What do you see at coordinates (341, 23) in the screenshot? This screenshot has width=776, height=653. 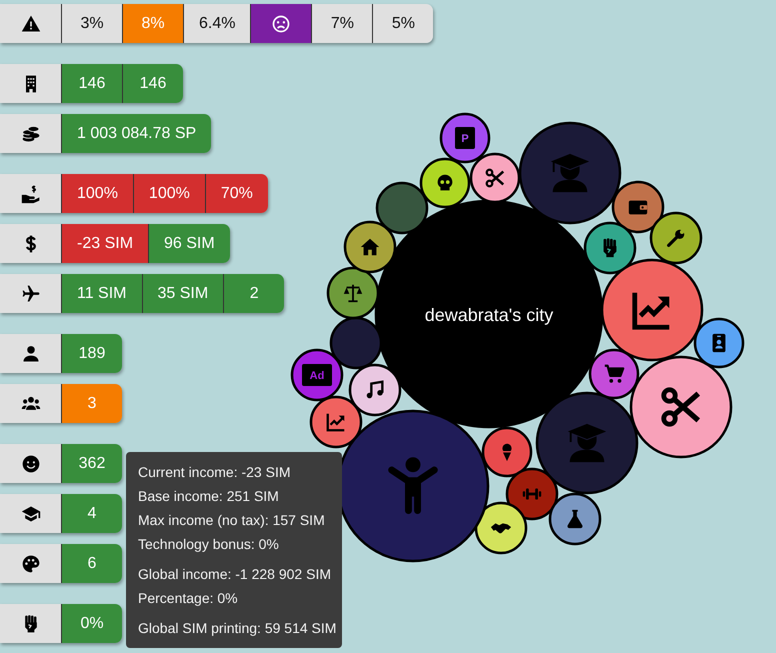 I see `stat-value: 7%` at bounding box center [341, 23].